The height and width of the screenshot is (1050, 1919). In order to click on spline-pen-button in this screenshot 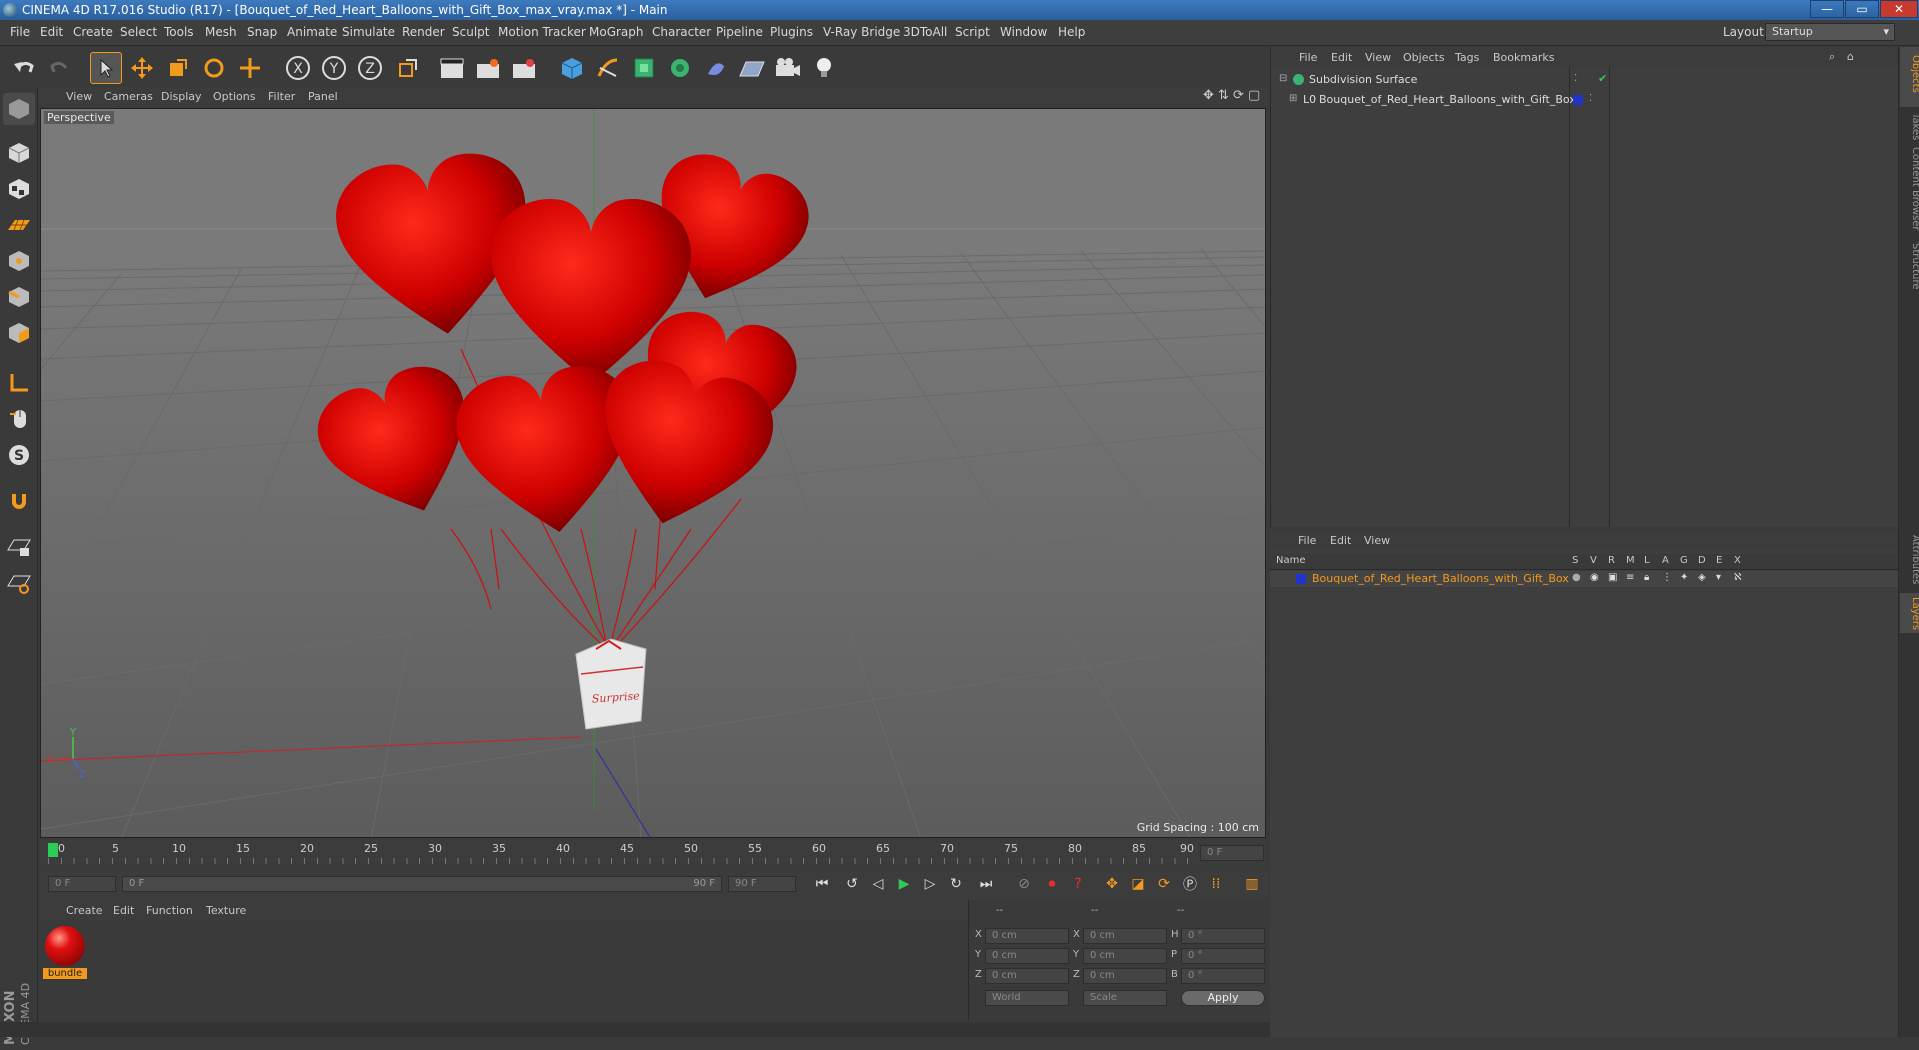, I will do `click(608, 68)`.